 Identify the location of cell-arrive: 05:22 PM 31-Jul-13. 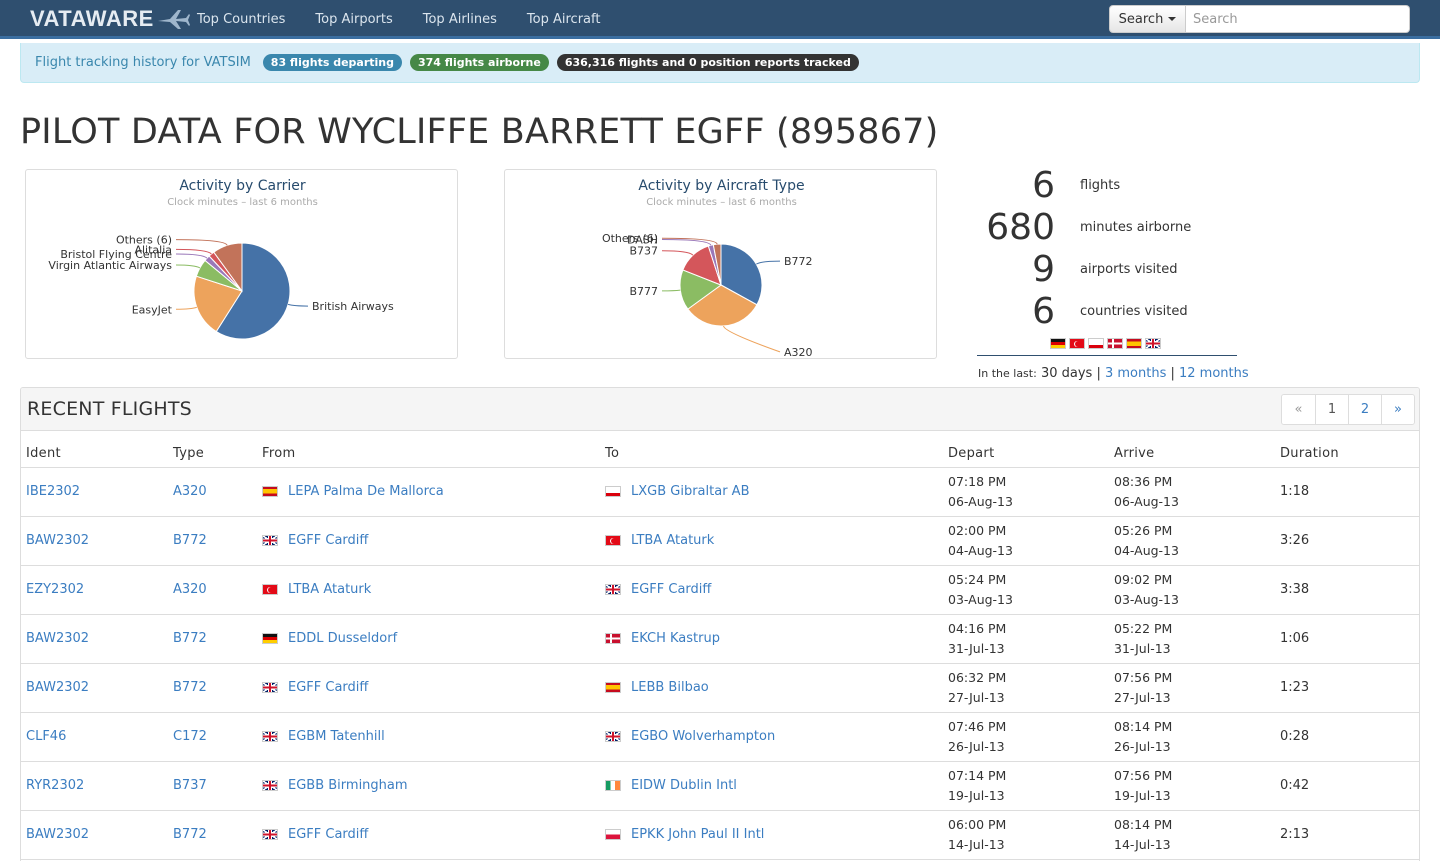
(1192, 639).